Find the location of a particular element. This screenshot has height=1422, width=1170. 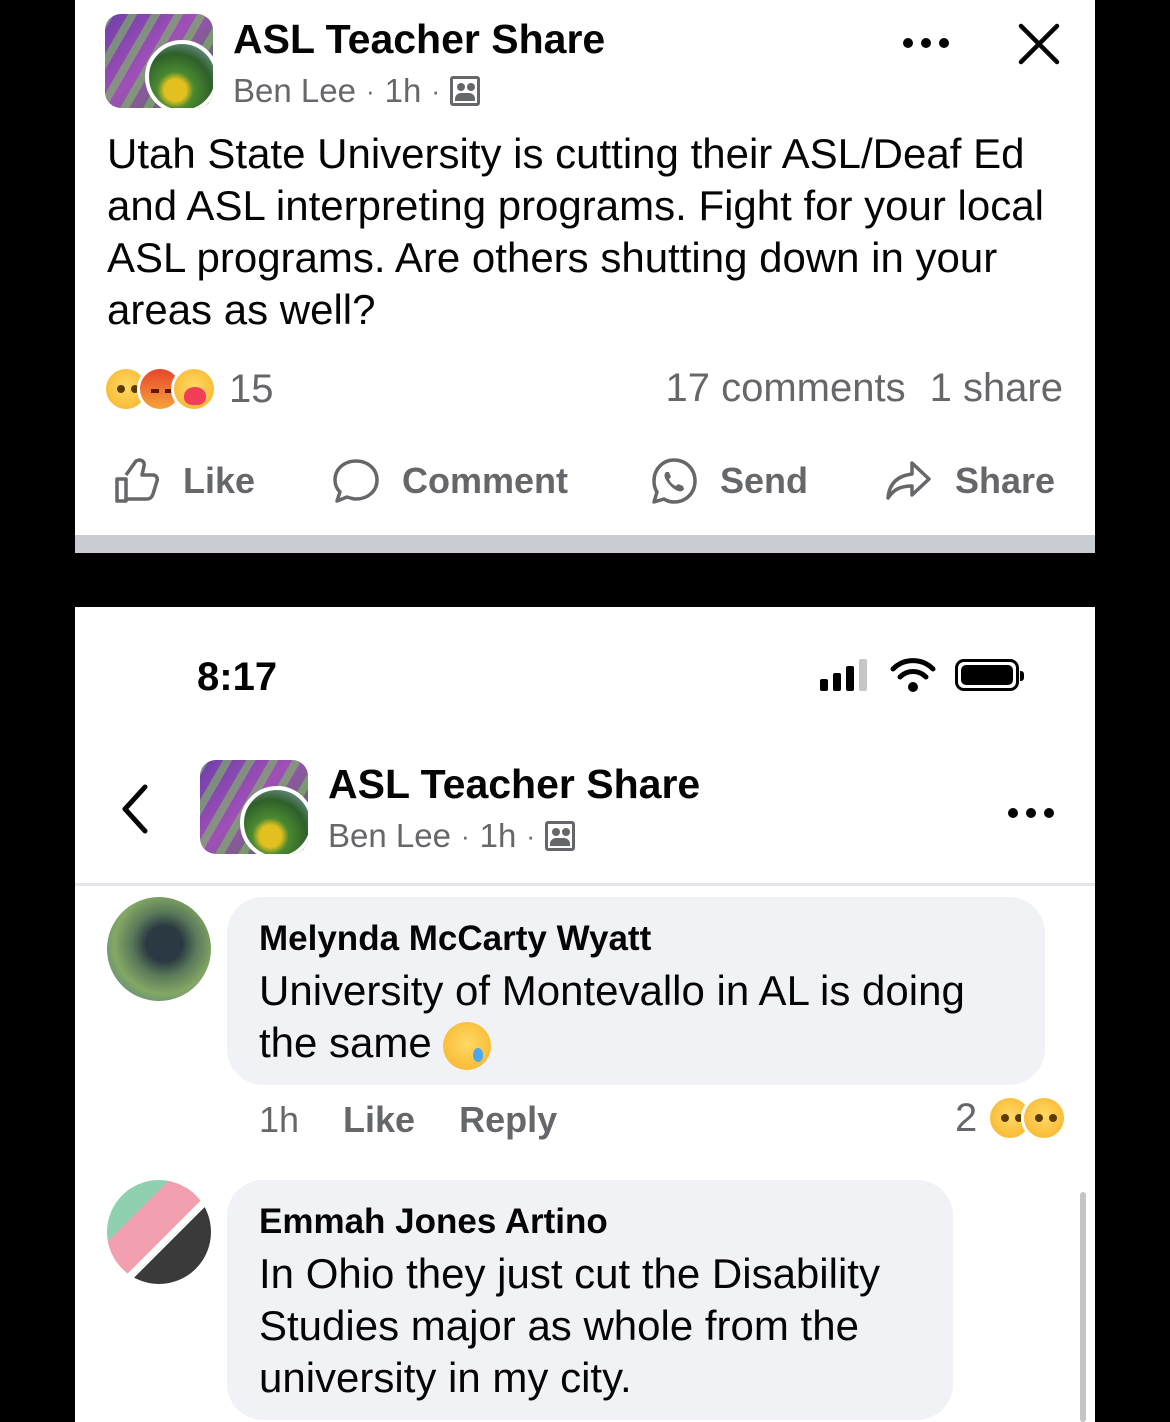

share-label: Share is located at coordinates (1005, 480).